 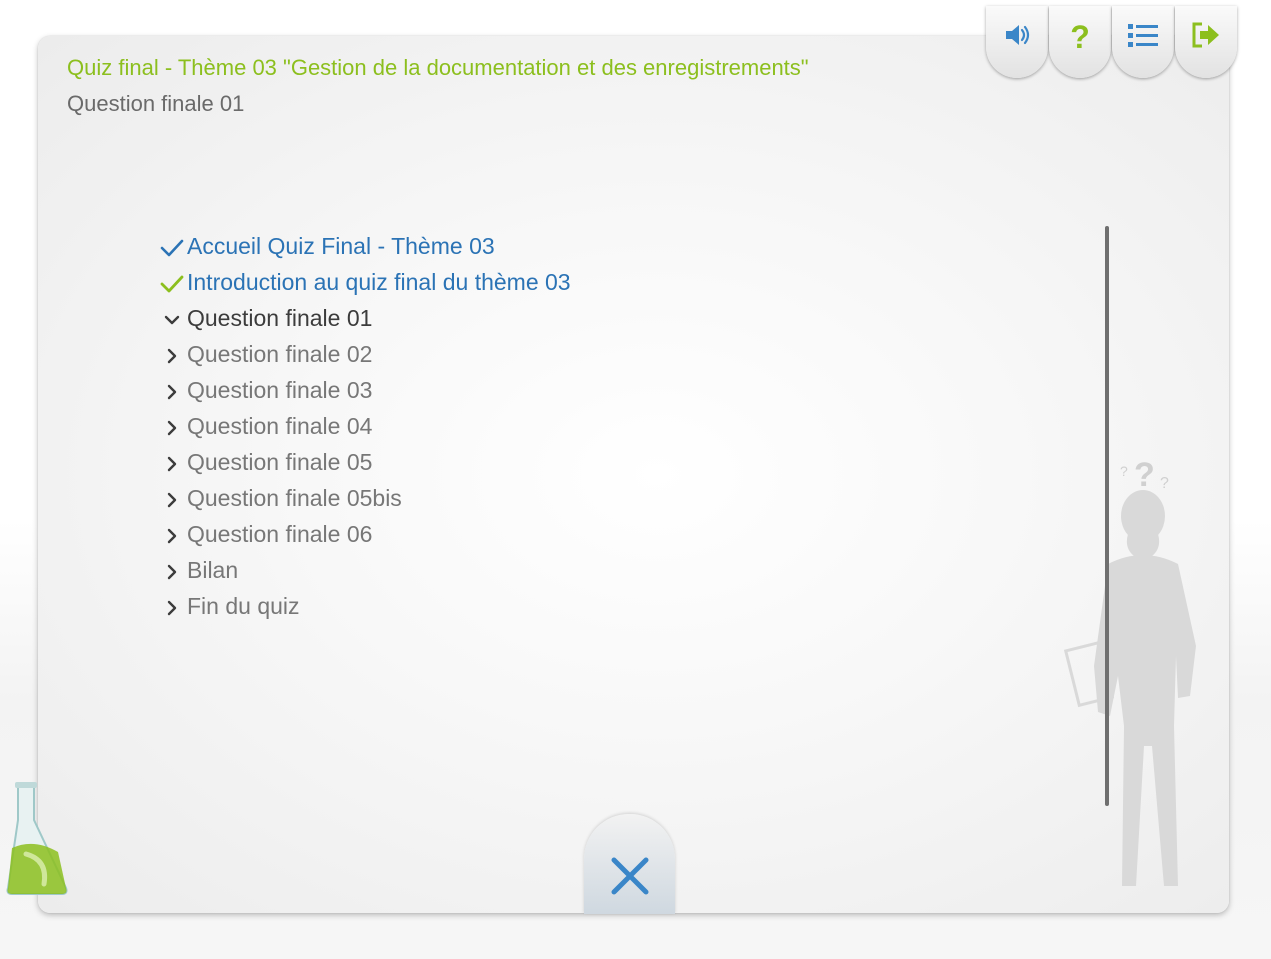 I want to click on sound-button, so click(x=1017, y=42).